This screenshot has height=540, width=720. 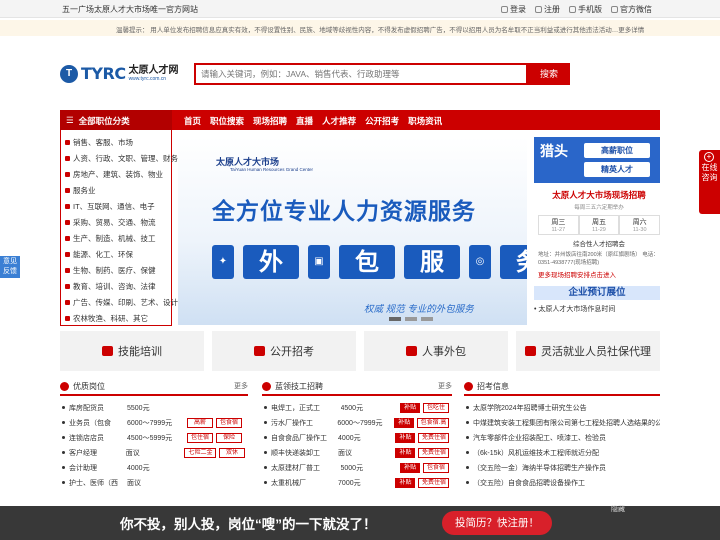 What do you see at coordinates (119, 158) in the screenshot?
I see `category-item: 人资、行政、文职、管理、财务` at bounding box center [119, 158].